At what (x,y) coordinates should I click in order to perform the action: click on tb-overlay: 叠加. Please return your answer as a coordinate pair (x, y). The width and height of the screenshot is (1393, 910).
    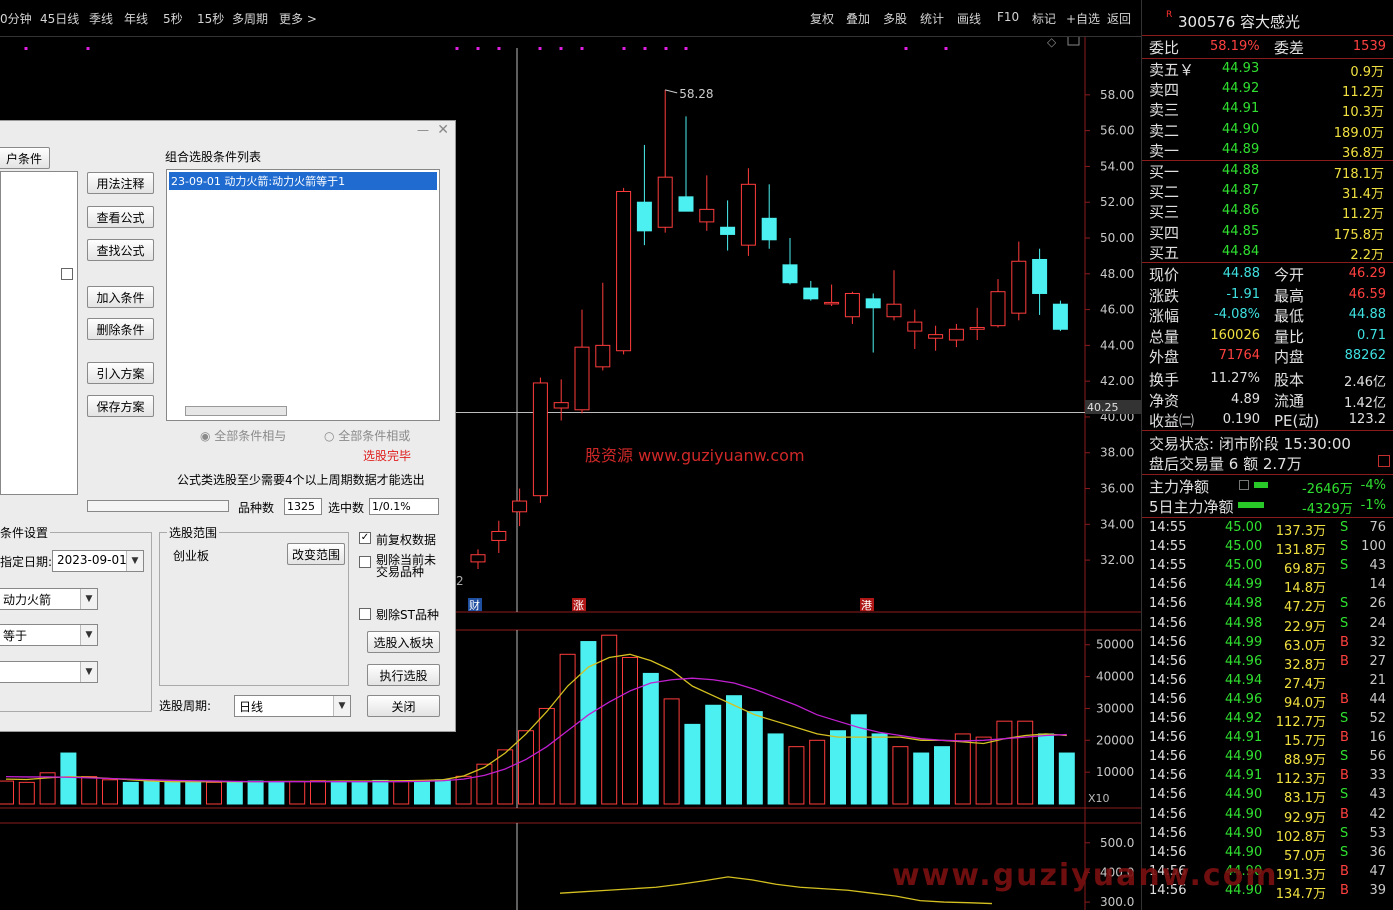
    Looking at the image, I should click on (858, 18).